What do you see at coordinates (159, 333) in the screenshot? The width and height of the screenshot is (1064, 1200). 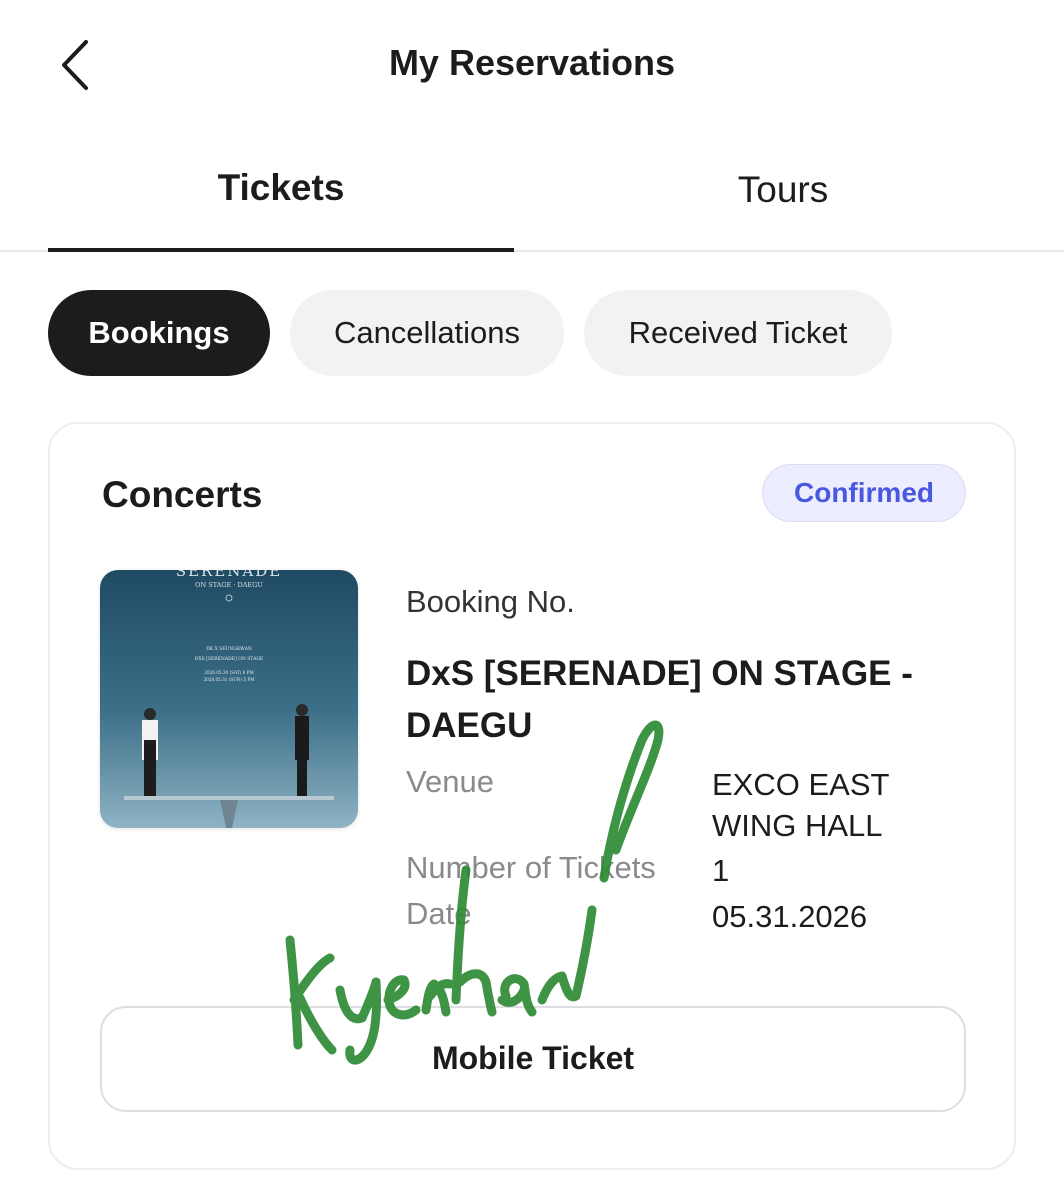 I see `filter-bookings: Bookings` at bounding box center [159, 333].